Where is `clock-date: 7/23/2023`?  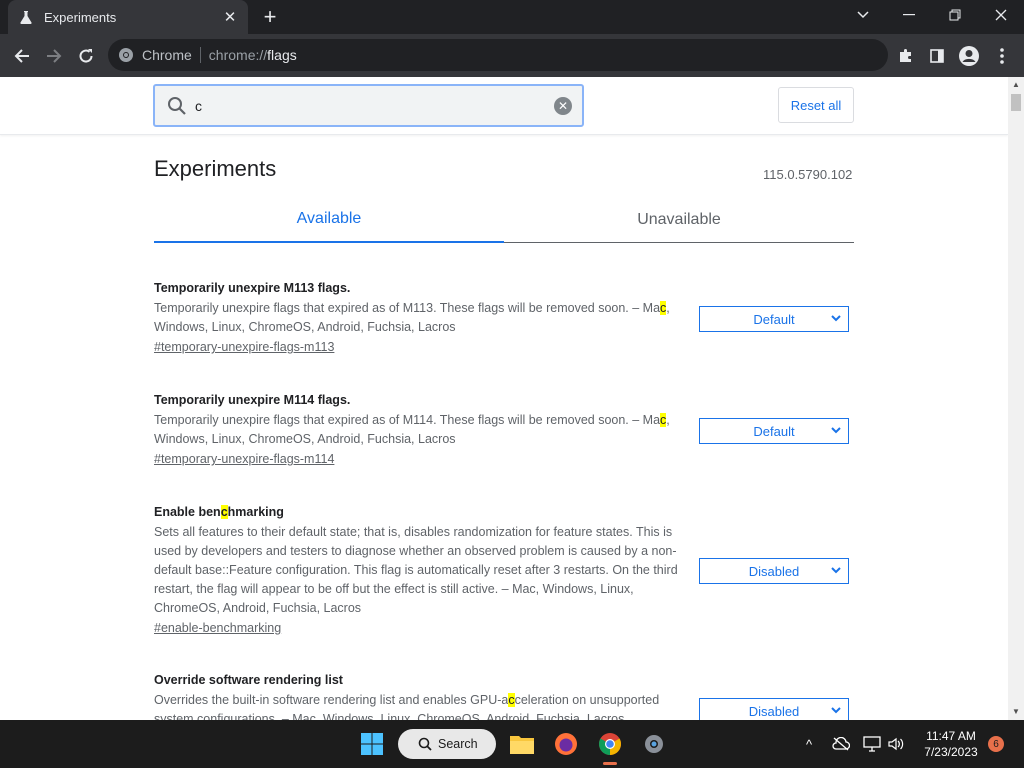 clock-date: 7/23/2023 is located at coordinates (951, 752).